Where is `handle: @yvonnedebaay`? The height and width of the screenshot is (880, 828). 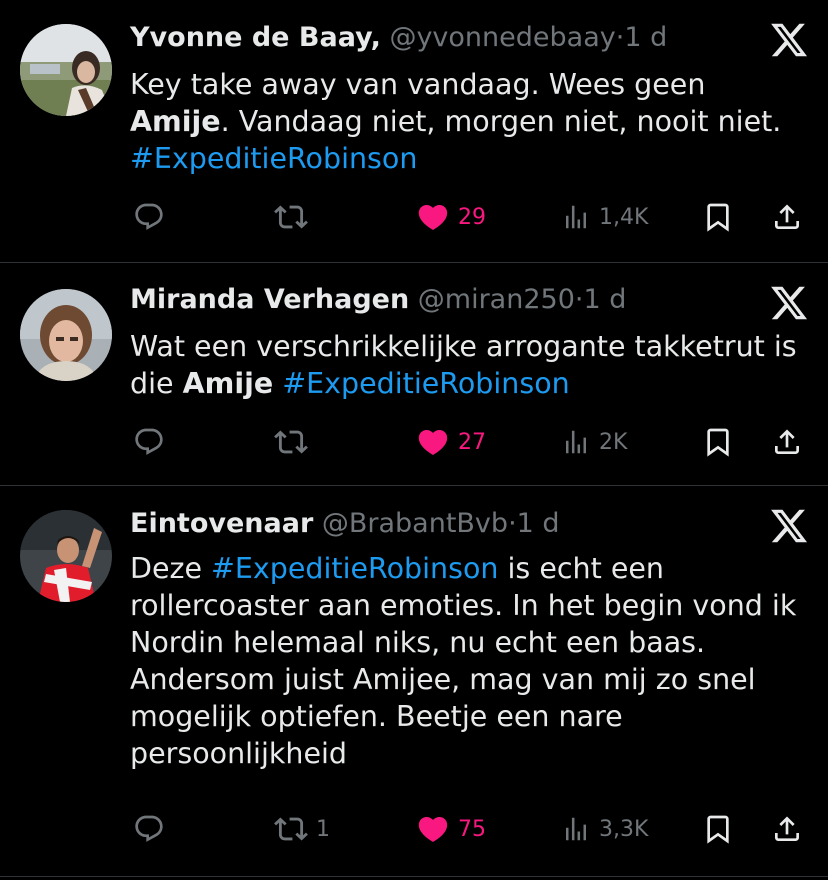
handle: @yvonnedebaay is located at coordinates (502, 37).